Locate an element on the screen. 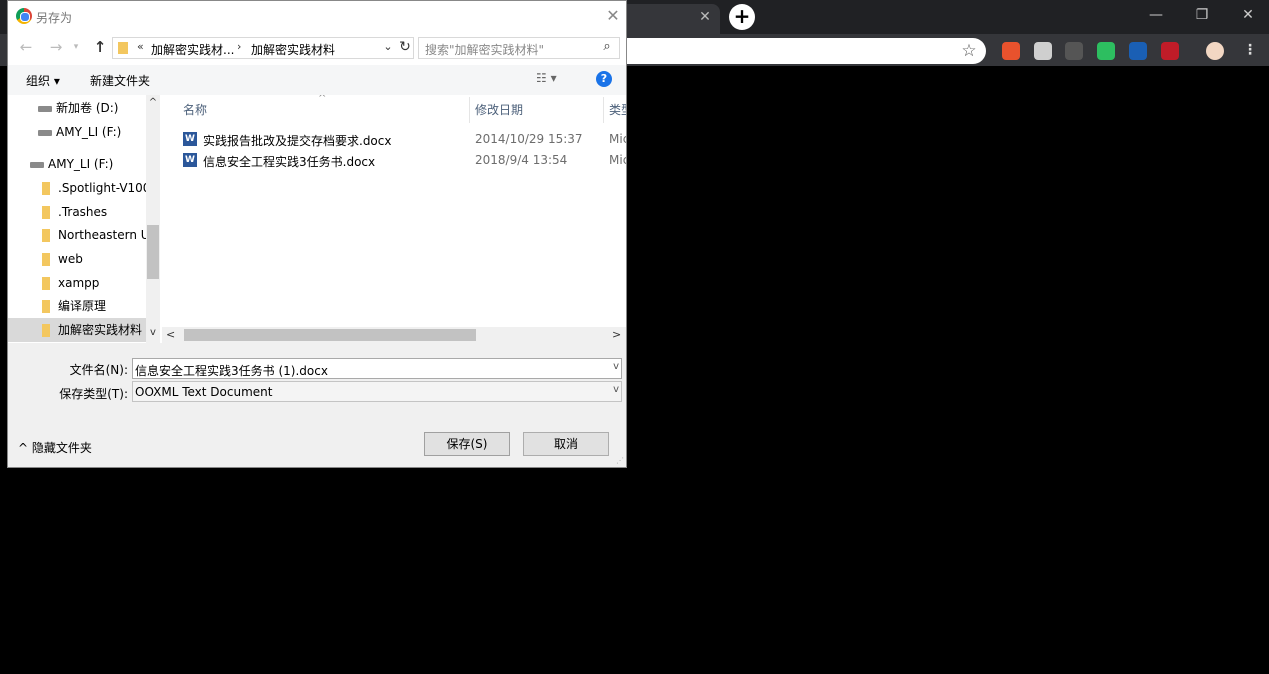  blue-extension-icon is located at coordinates (1138, 51).